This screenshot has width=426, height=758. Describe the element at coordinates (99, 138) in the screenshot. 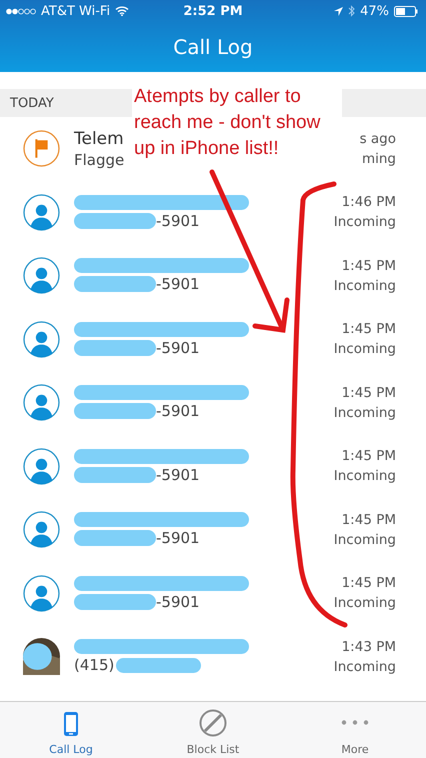

I see `caller-name: Telem` at that location.